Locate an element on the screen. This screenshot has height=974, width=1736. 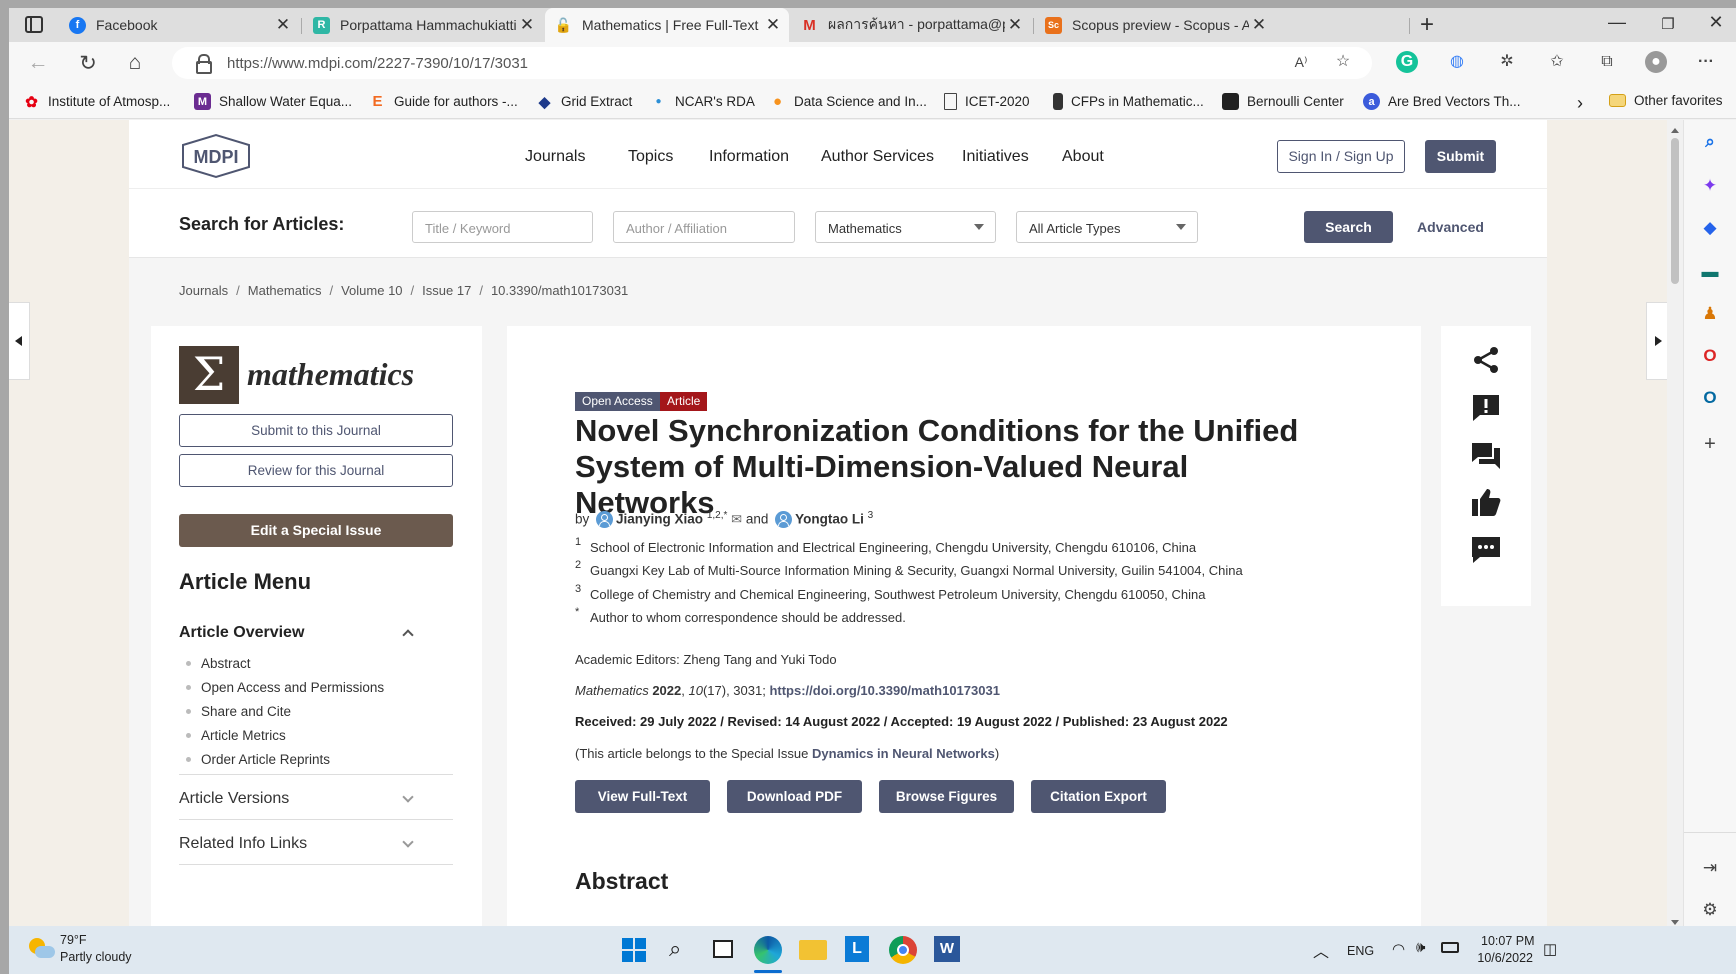
nav-information: Information is located at coordinates (749, 157).